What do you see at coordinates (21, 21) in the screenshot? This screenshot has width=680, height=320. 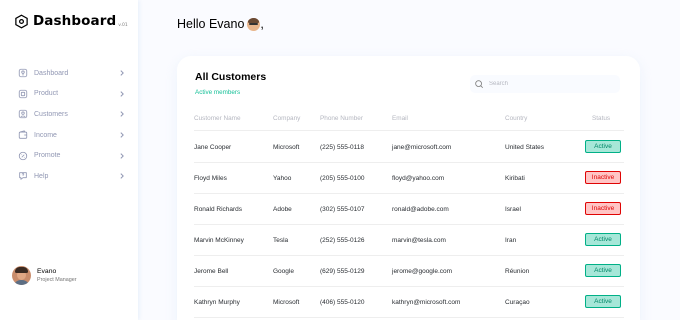 I see `logo-icon` at bounding box center [21, 21].